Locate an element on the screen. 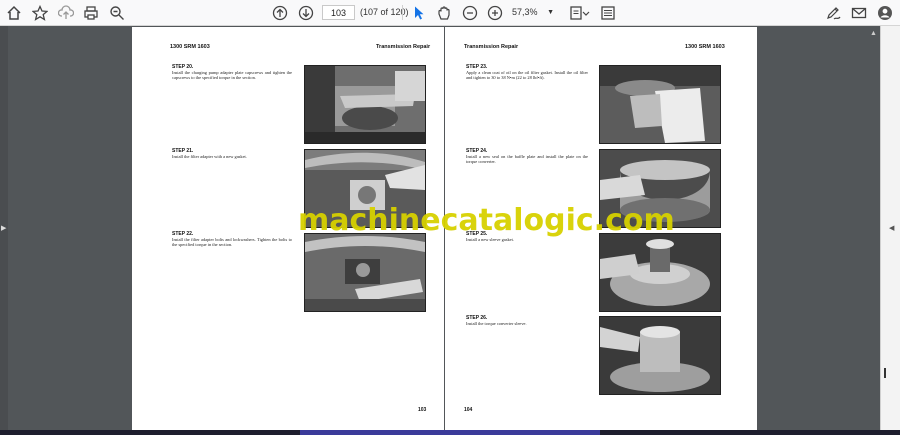 The height and width of the screenshot is (435, 900). zoom-in-icon is located at coordinates (495, 13).